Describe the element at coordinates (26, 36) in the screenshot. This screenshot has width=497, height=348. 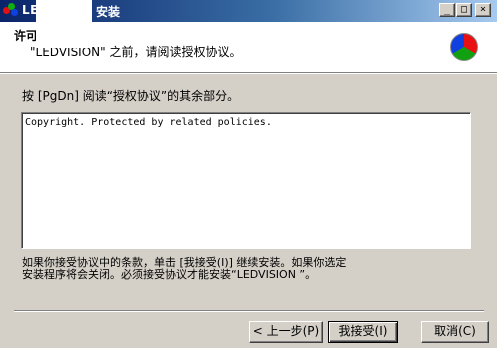
I see `page-title: 许可` at that location.